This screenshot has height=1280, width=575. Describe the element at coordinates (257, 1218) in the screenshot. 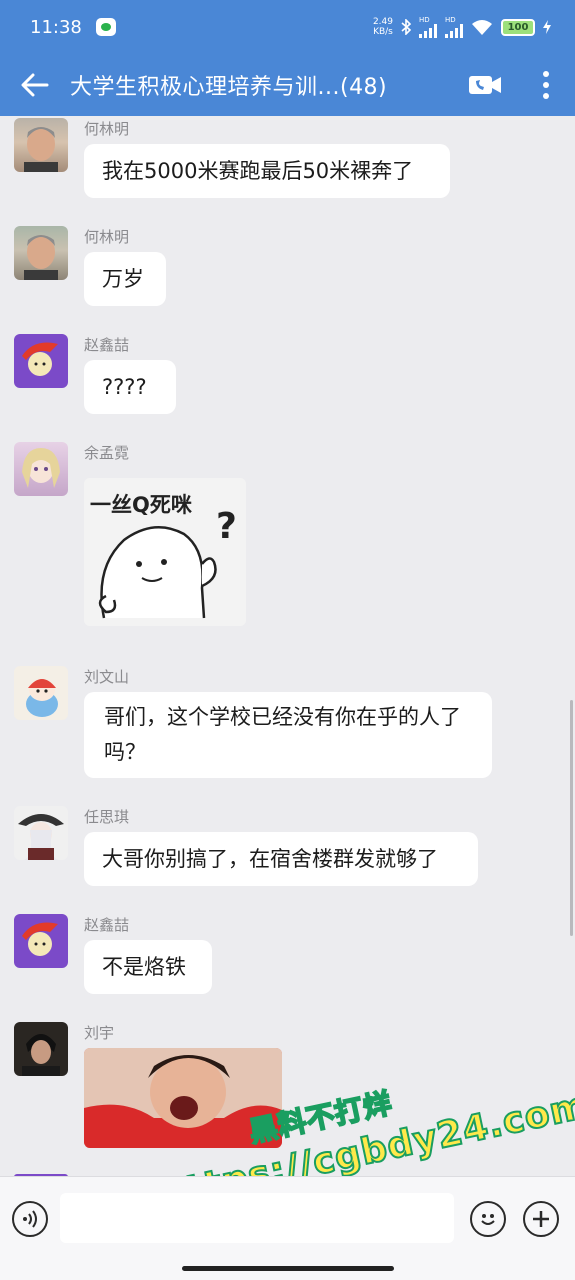

I see `message-input` at that location.